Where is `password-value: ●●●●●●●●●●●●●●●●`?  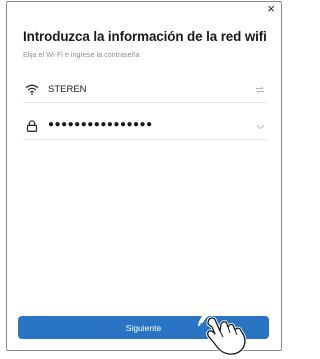
password-value: ●●●●●●●●●●●●●●●● is located at coordinates (100, 124).